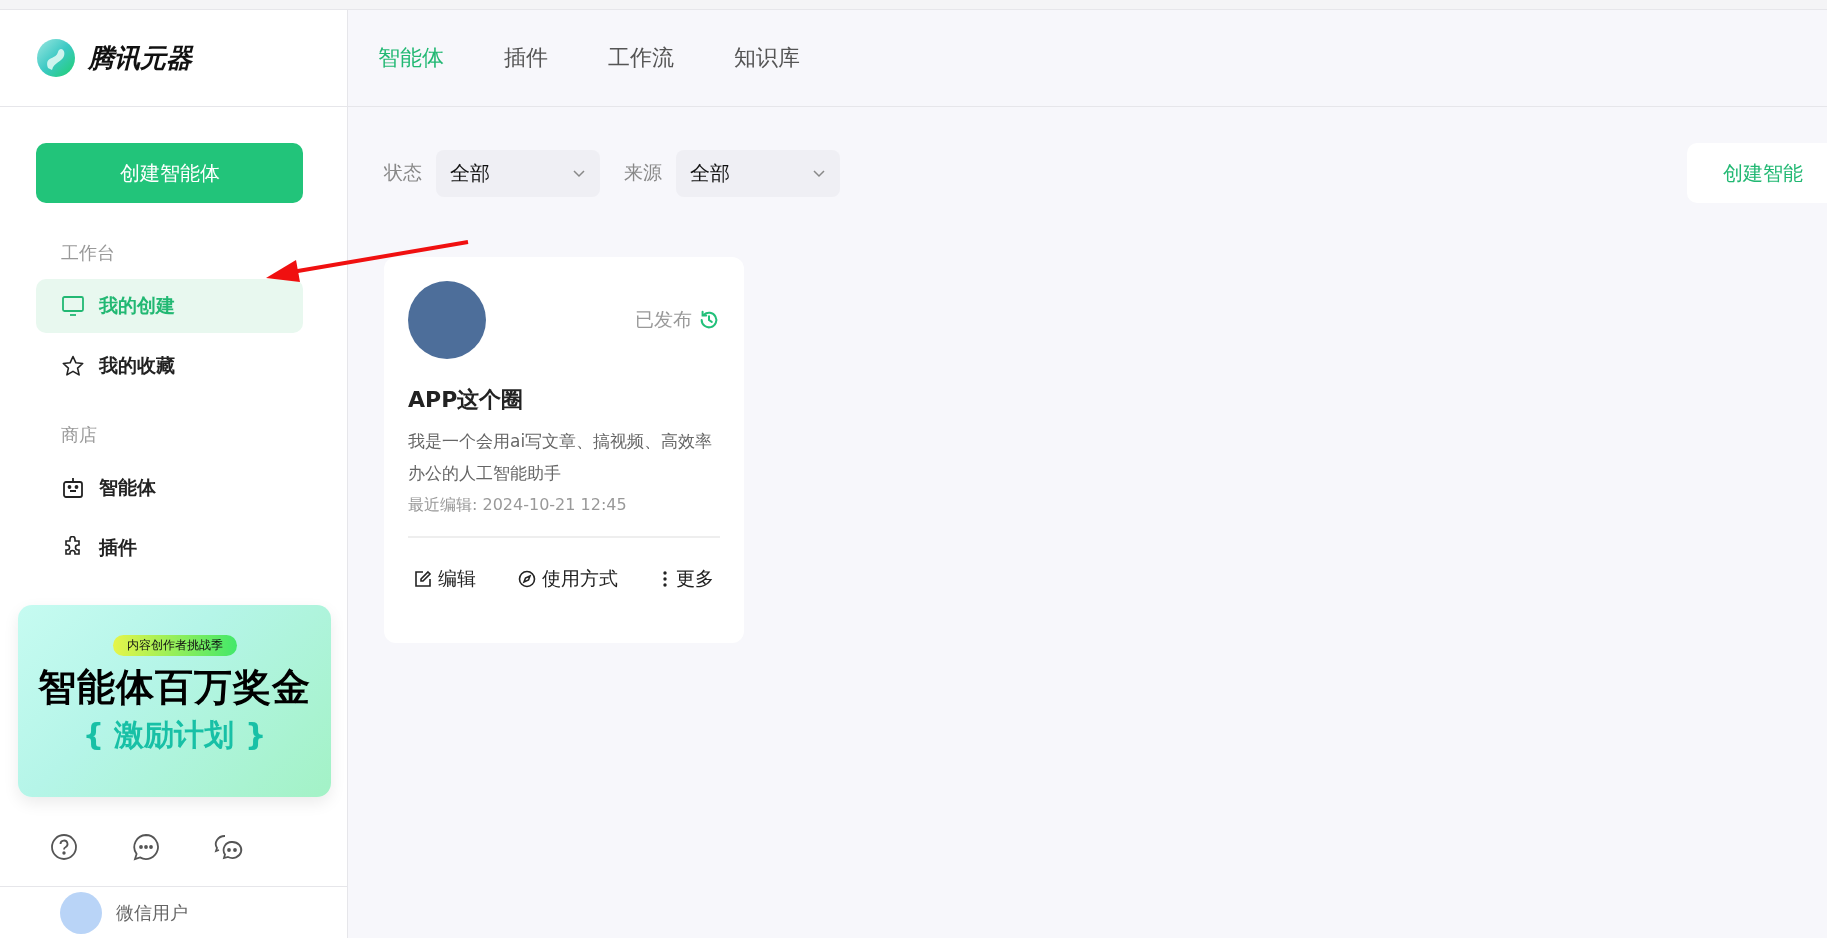 This screenshot has height=938, width=1827. I want to click on status-label: 已发布, so click(663, 319).